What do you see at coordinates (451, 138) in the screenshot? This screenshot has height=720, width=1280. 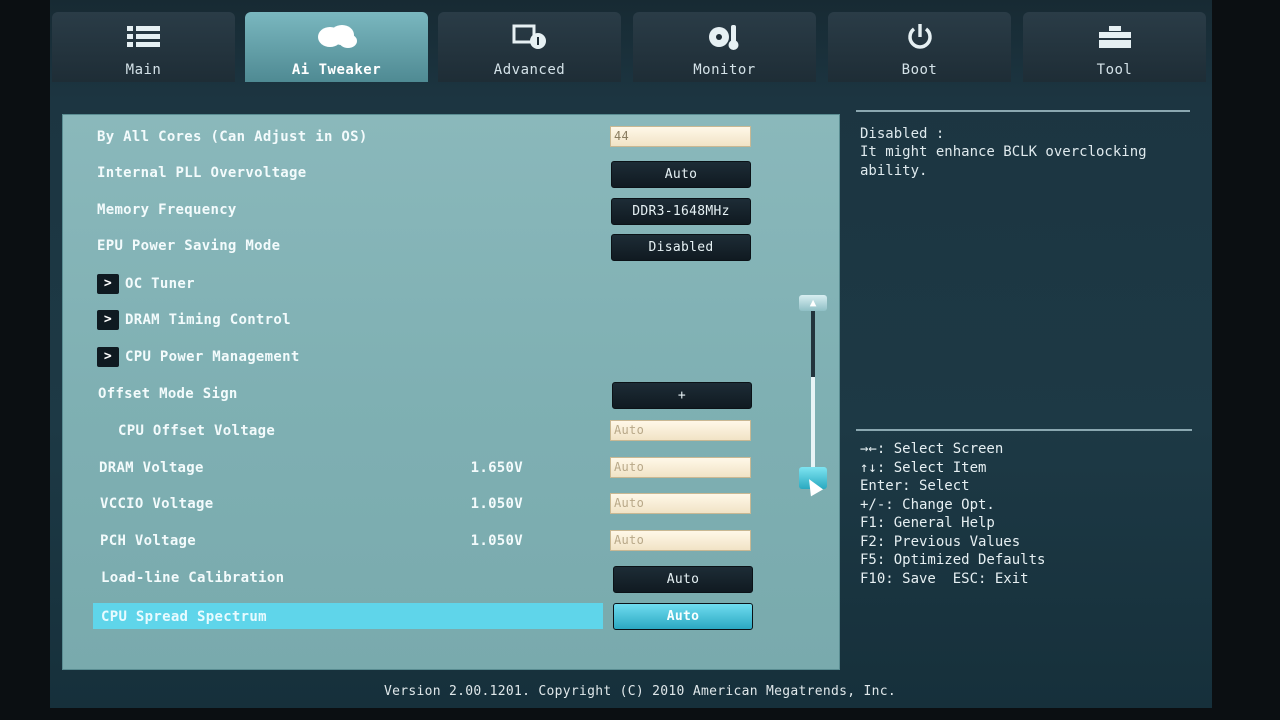 I see `setting-by-all-cores: By All Cores (Can Adjust in OS) 44` at bounding box center [451, 138].